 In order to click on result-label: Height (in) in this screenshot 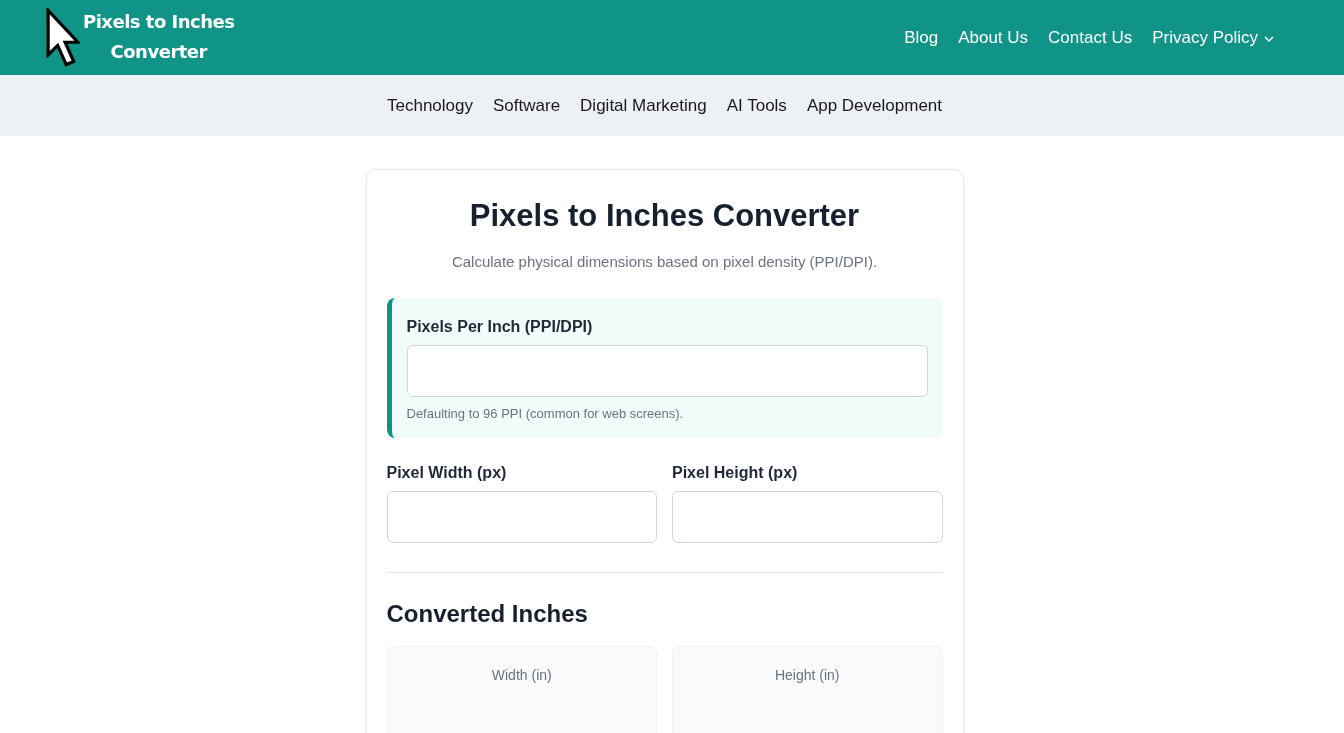, I will do `click(807, 675)`.